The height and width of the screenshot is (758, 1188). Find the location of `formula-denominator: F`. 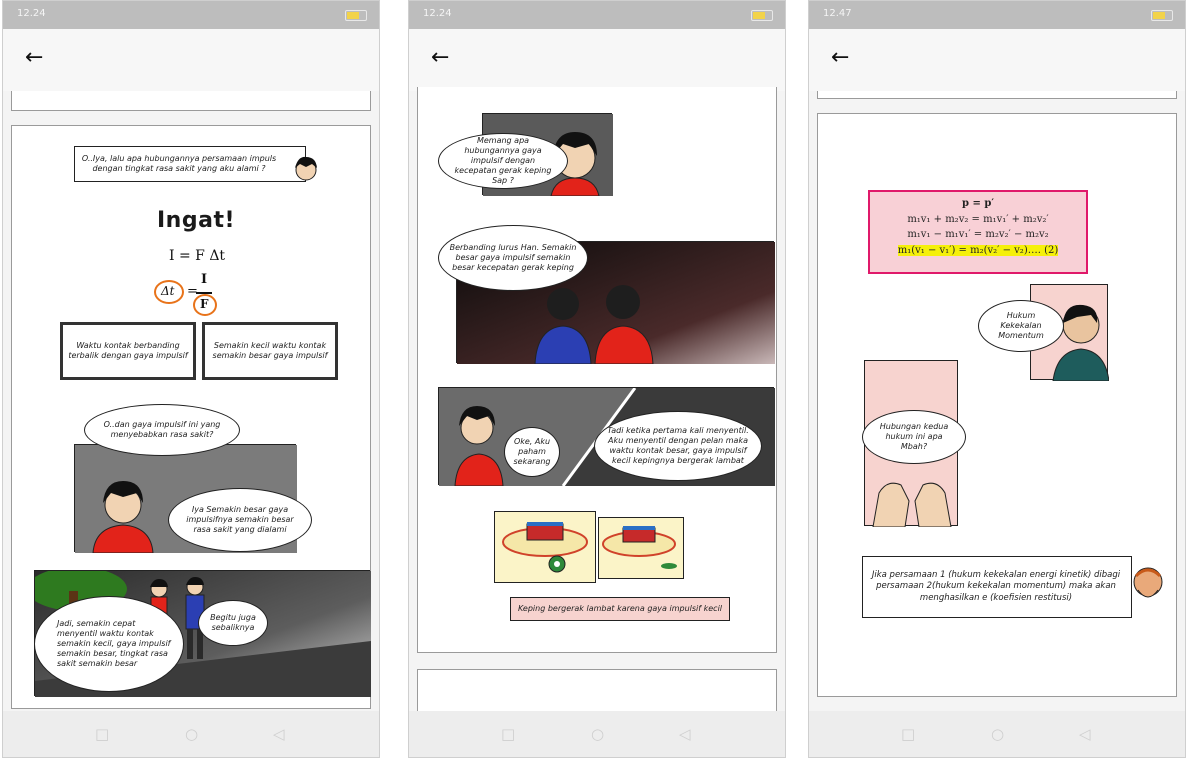

formula-denominator: F is located at coordinates (204, 304).